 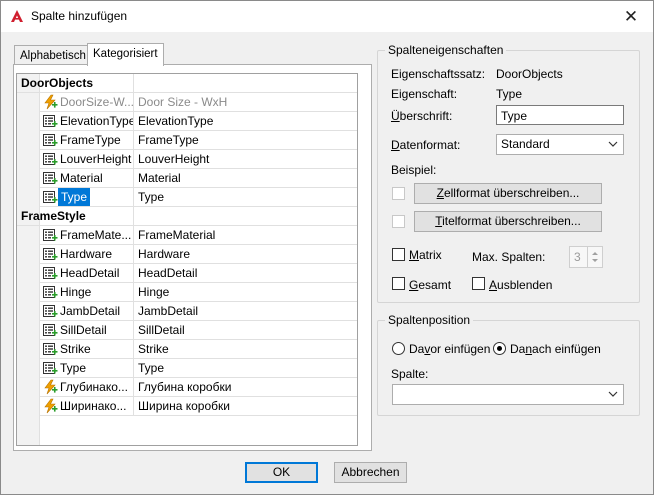 I want to click on property-value-cell: Ширина коробки, so click(x=245, y=406).